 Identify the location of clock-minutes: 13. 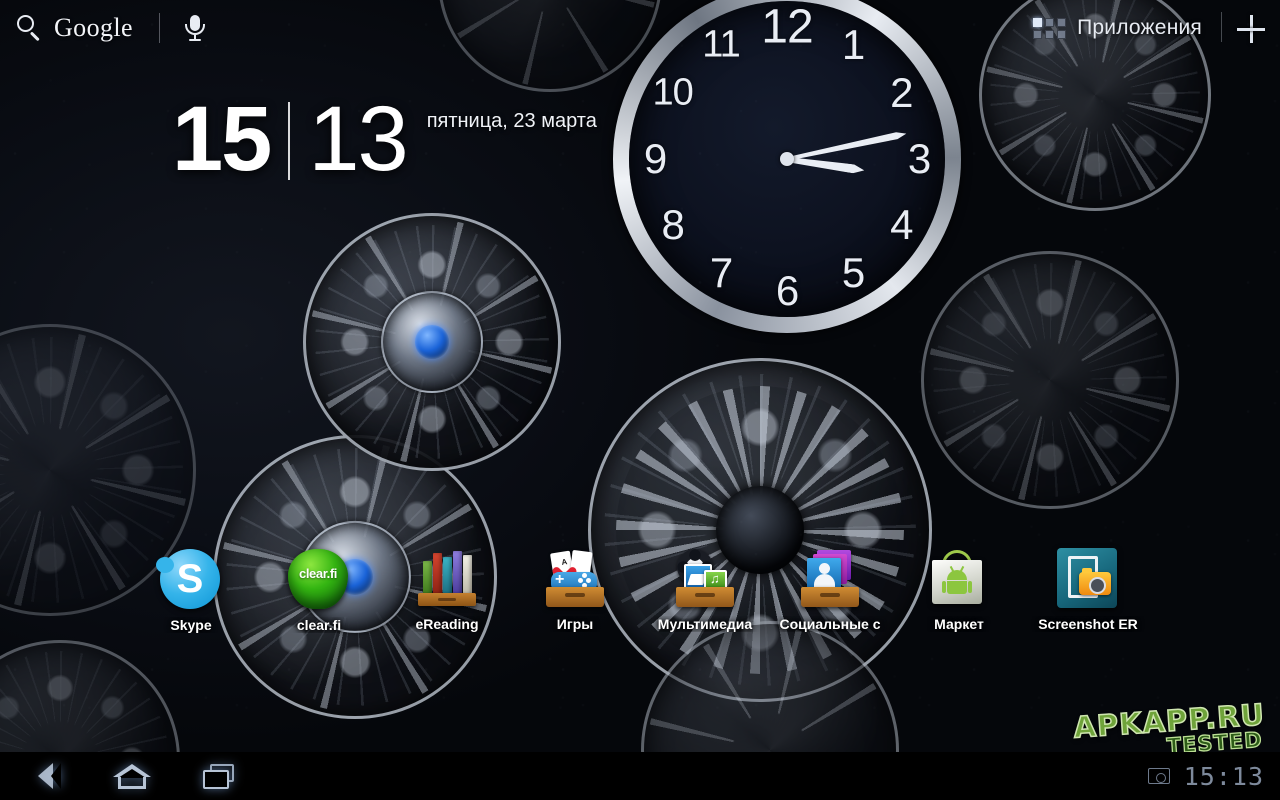
(358, 139).